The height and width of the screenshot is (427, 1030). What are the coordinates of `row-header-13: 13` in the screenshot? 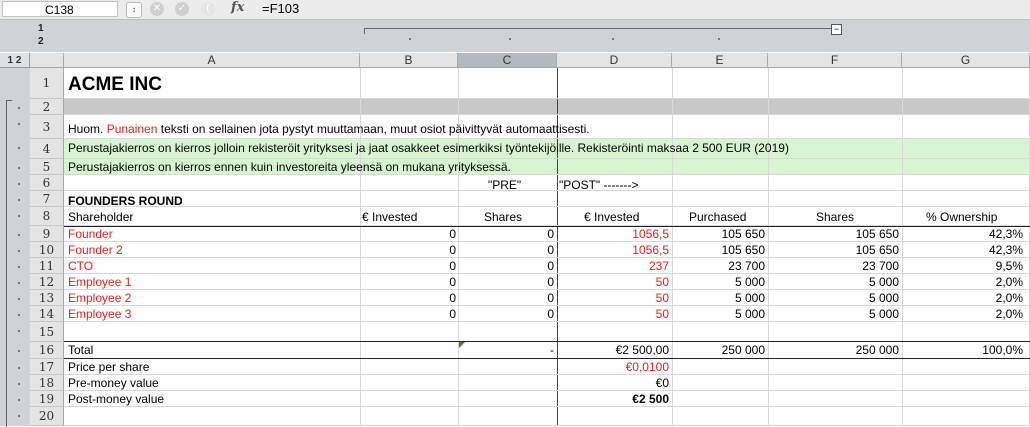 It's located at (47, 298).